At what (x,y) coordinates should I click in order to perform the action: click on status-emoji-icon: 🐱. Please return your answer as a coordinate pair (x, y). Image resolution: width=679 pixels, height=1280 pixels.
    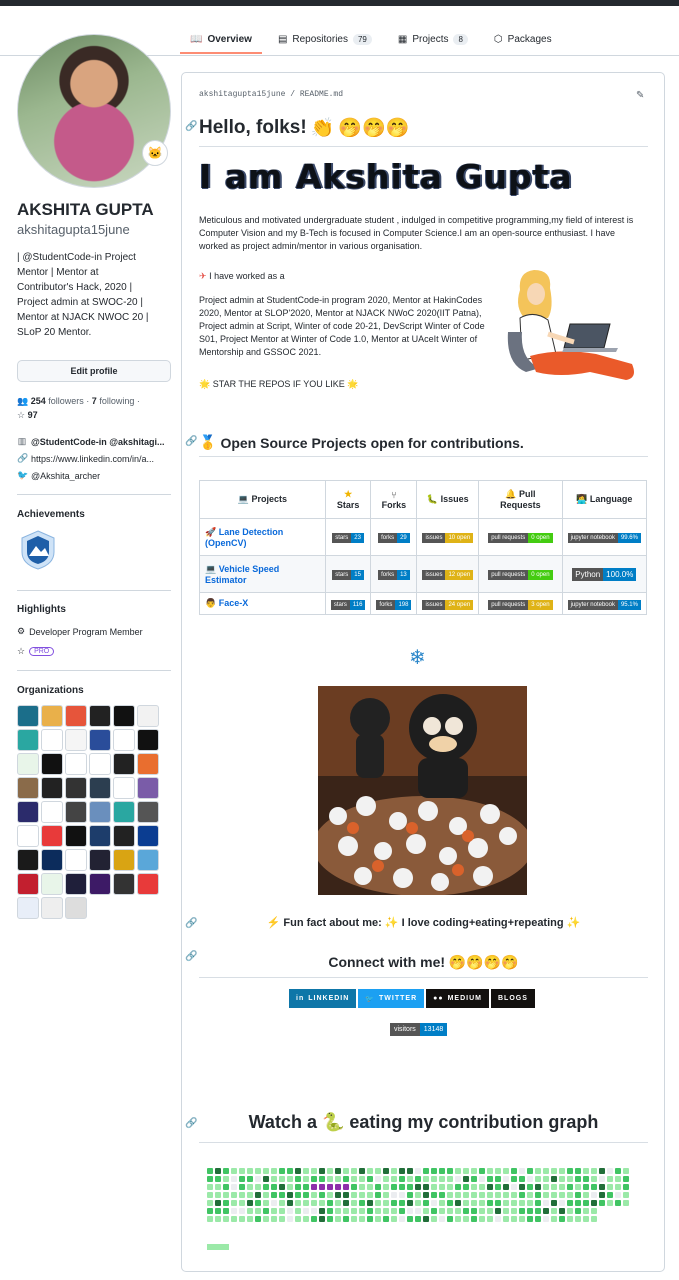
    Looking at the image, I should click on (155, 153).